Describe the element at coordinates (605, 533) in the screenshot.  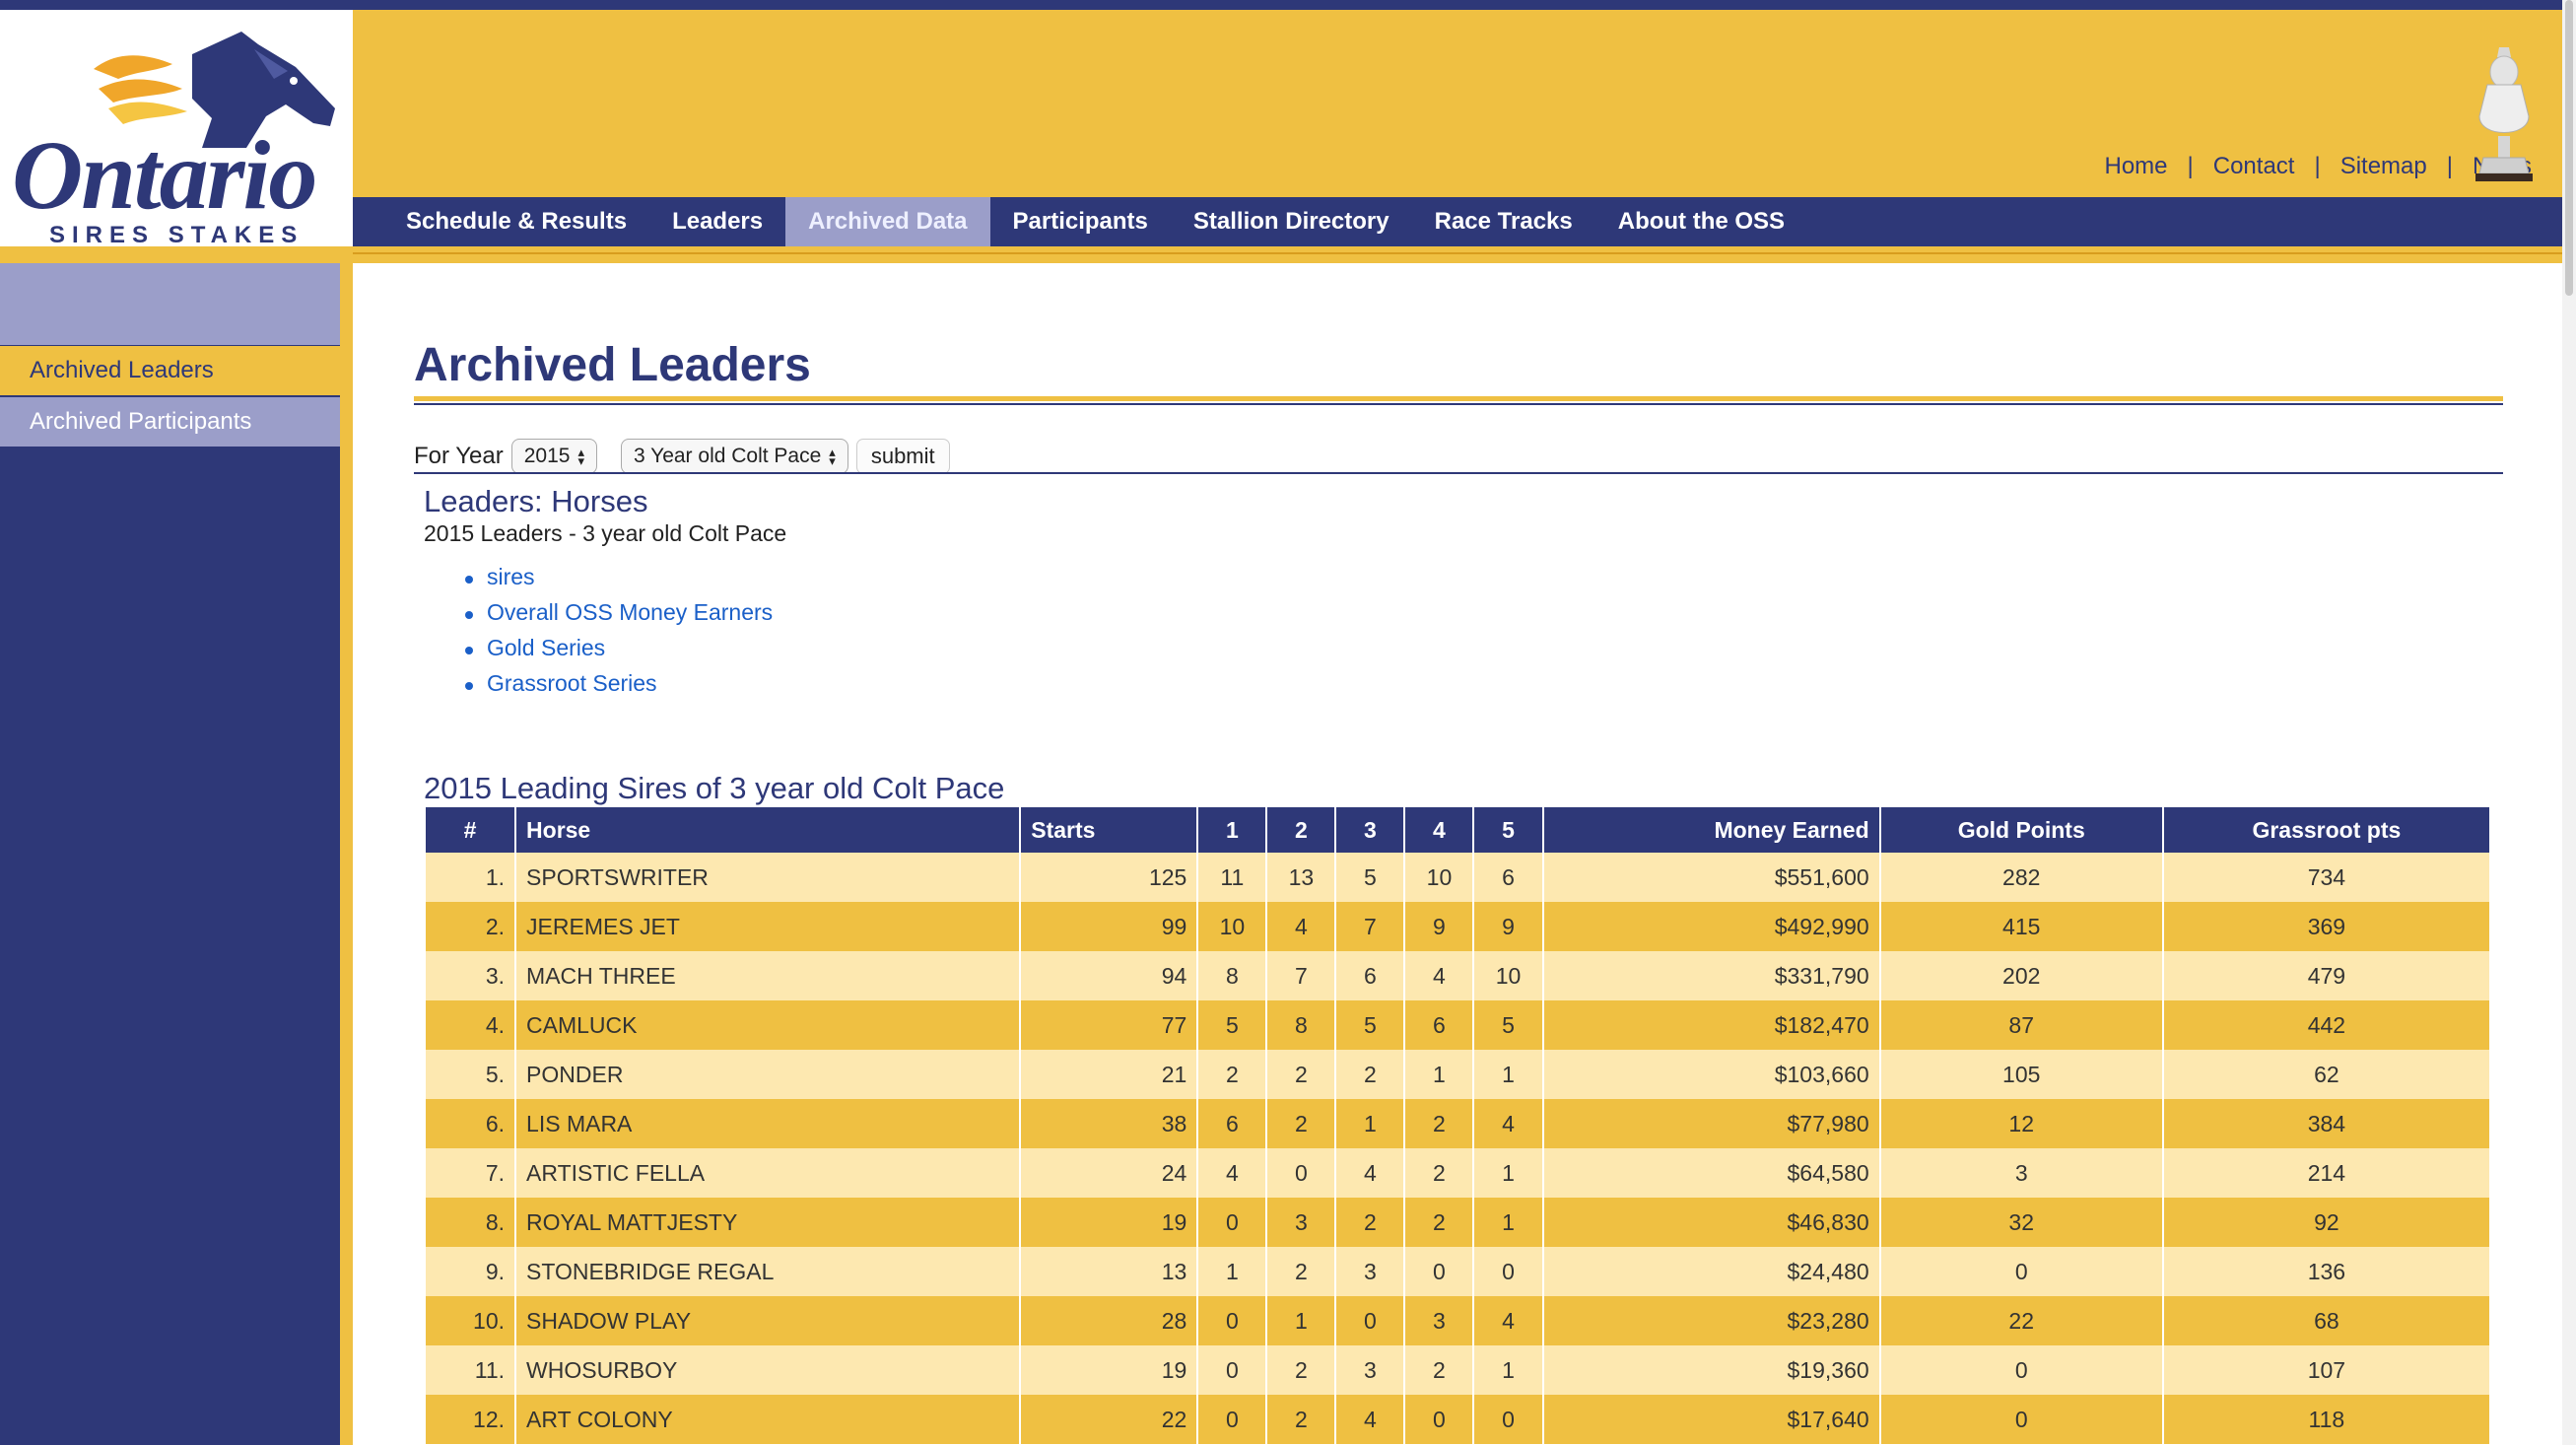
I see `leaders-subheading: 2015 Leaders - 3 year old Colt Pace` at that location.